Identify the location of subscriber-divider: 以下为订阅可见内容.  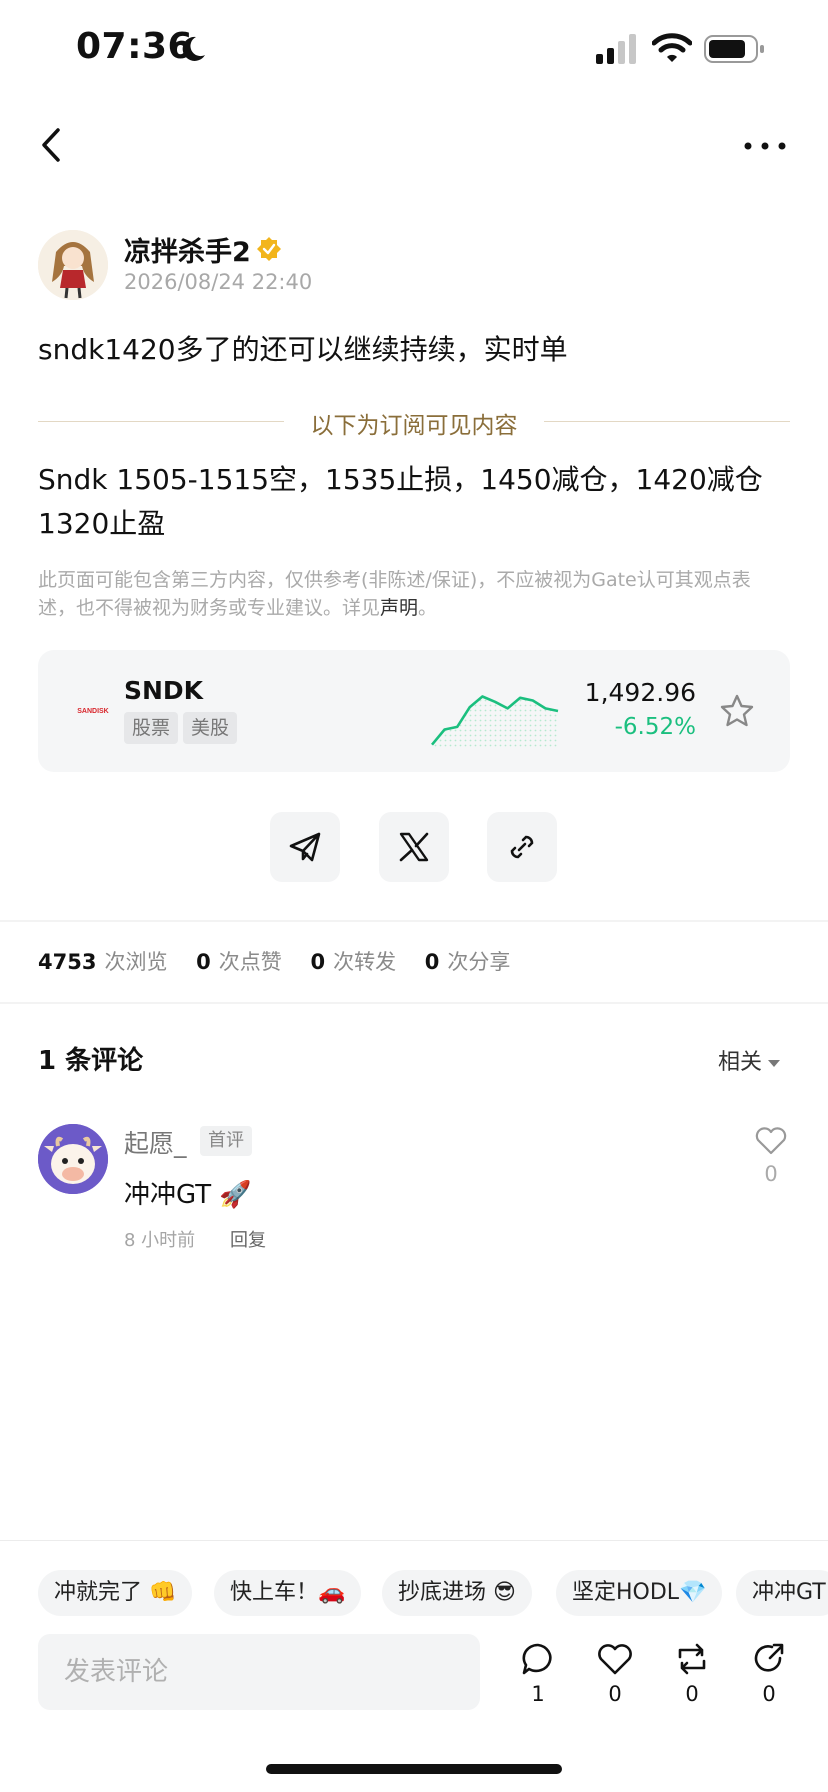
(414, 422).